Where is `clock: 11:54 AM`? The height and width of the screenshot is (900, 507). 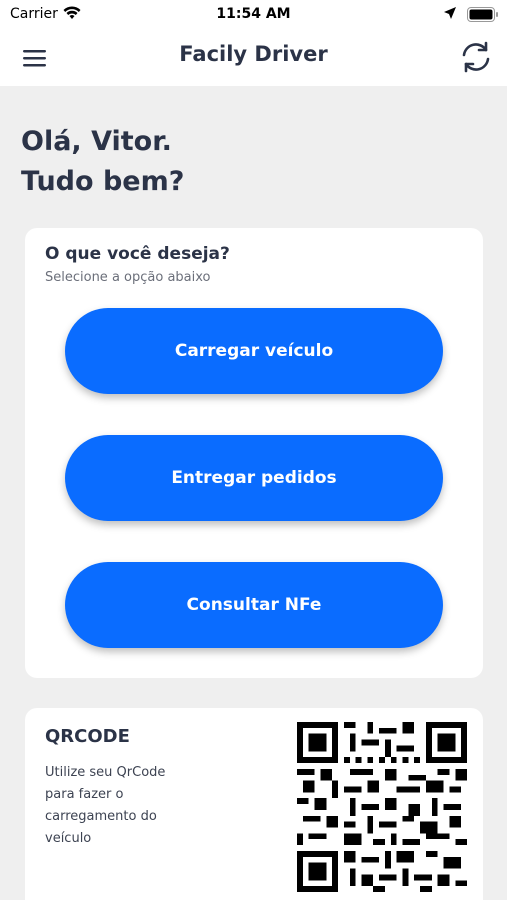
clock: 11:54 AM is located at coordinates (253, 14).